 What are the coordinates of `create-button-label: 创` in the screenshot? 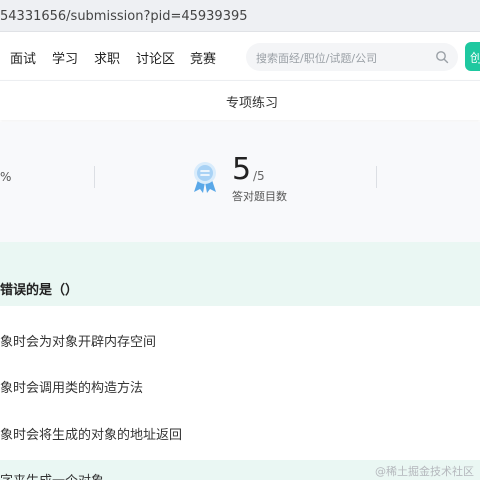 It's located at (475, 58).